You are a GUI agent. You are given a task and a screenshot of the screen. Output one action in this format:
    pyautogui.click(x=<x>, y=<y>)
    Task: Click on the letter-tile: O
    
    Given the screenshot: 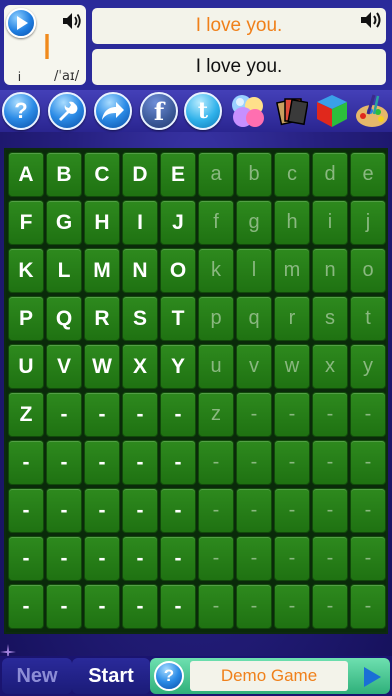 What is the action you would take?
    pyautogui.click(x=178, y=270)
    